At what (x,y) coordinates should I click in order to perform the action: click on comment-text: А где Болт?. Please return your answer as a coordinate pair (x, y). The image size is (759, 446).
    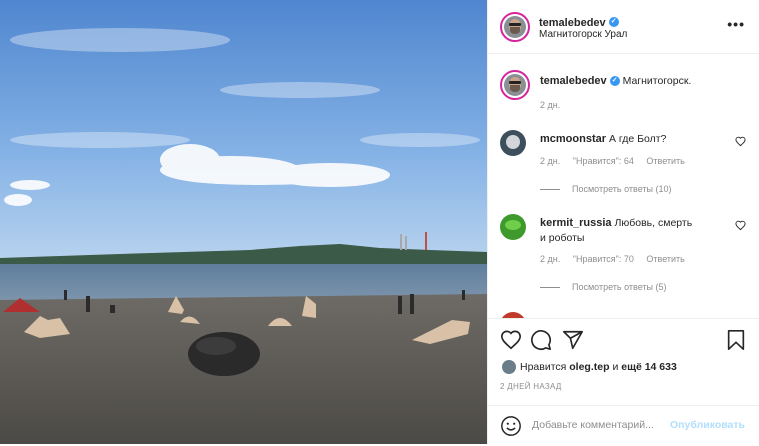
    Looking at the image, I should click on (637, 139).